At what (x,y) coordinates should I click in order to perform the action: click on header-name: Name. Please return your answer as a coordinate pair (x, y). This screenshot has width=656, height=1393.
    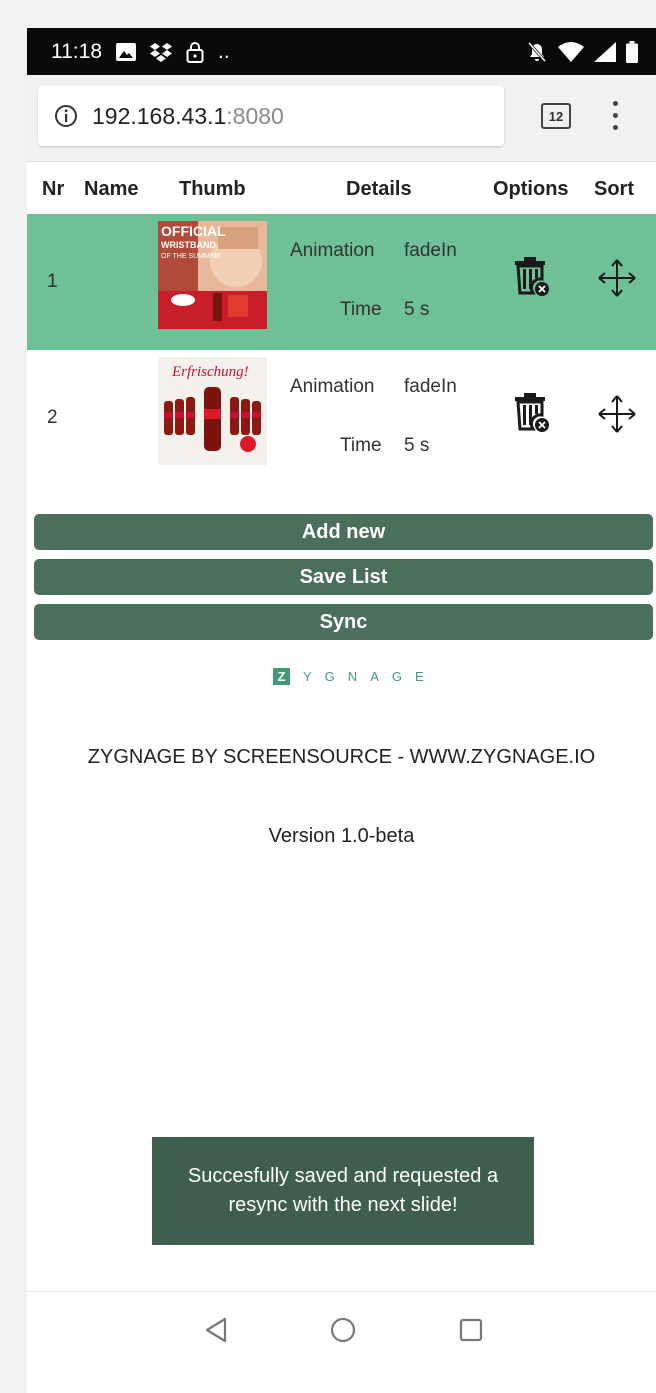
    Looking at the image, I should click on (111, 189).